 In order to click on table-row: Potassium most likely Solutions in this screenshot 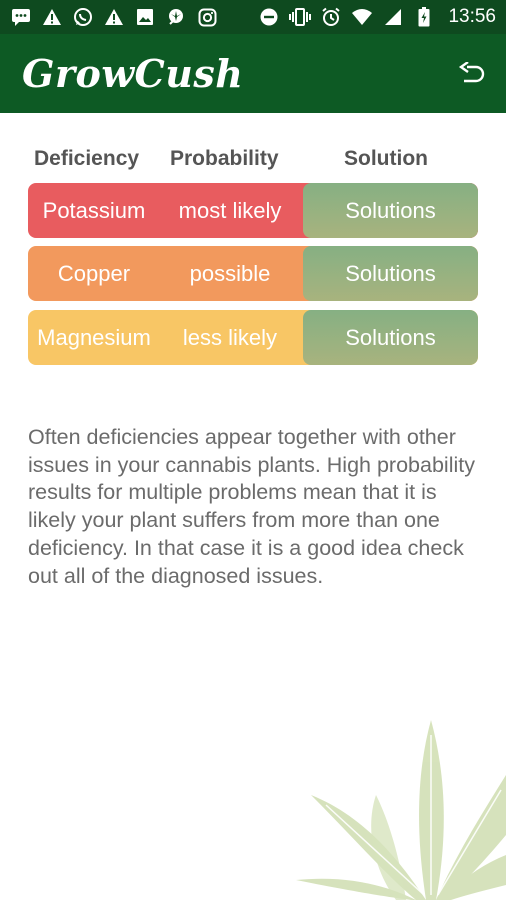, I will do `click(253, 210)`.